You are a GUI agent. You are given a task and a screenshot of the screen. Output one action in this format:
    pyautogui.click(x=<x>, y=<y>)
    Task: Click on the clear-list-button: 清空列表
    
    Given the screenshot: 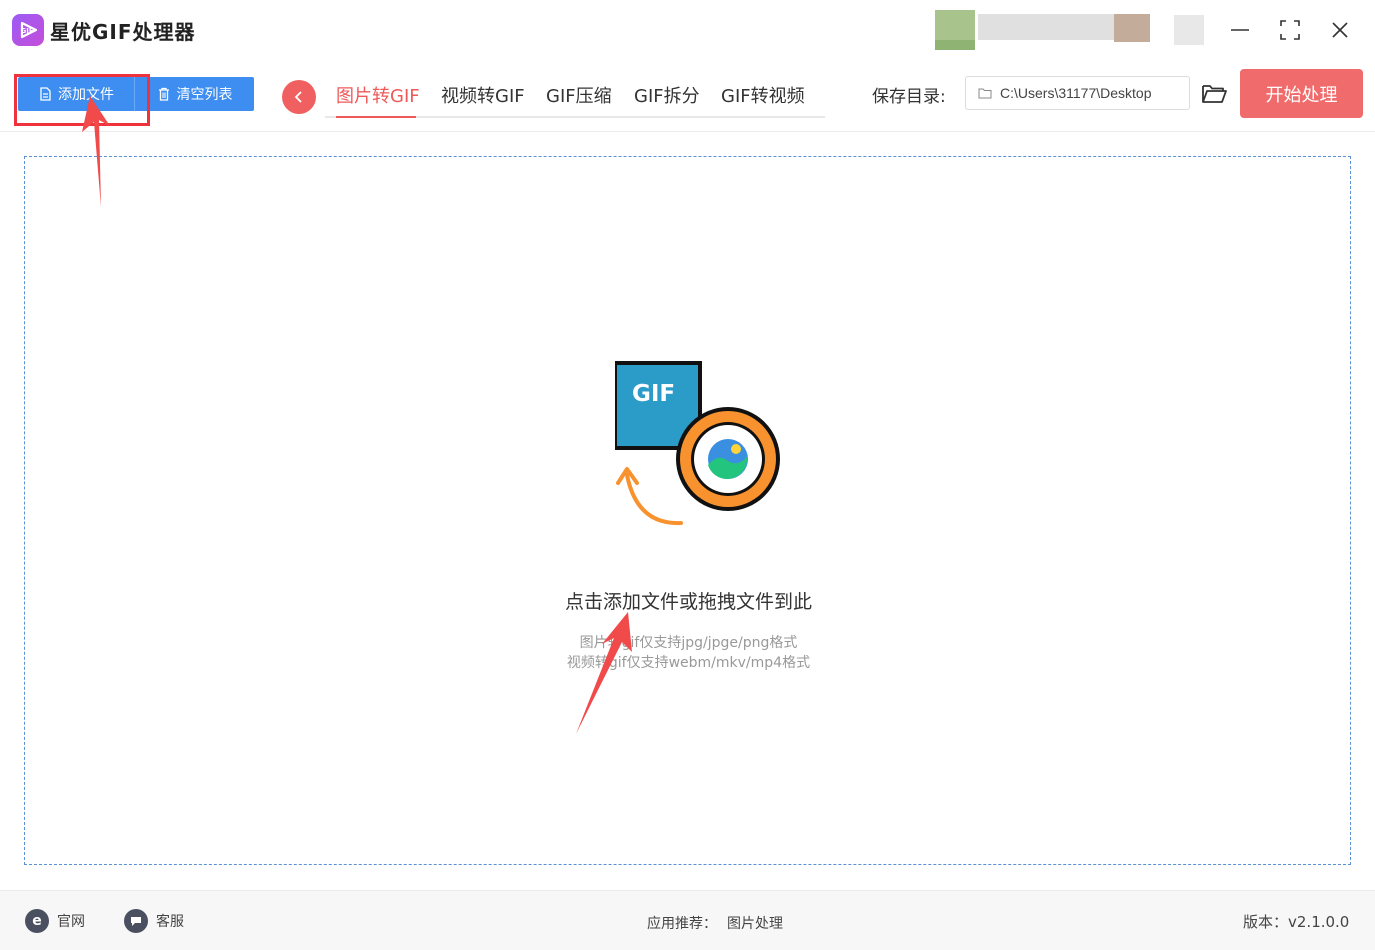 What is the action you would take?
    pyautogui.click(x=194, y=94)
    